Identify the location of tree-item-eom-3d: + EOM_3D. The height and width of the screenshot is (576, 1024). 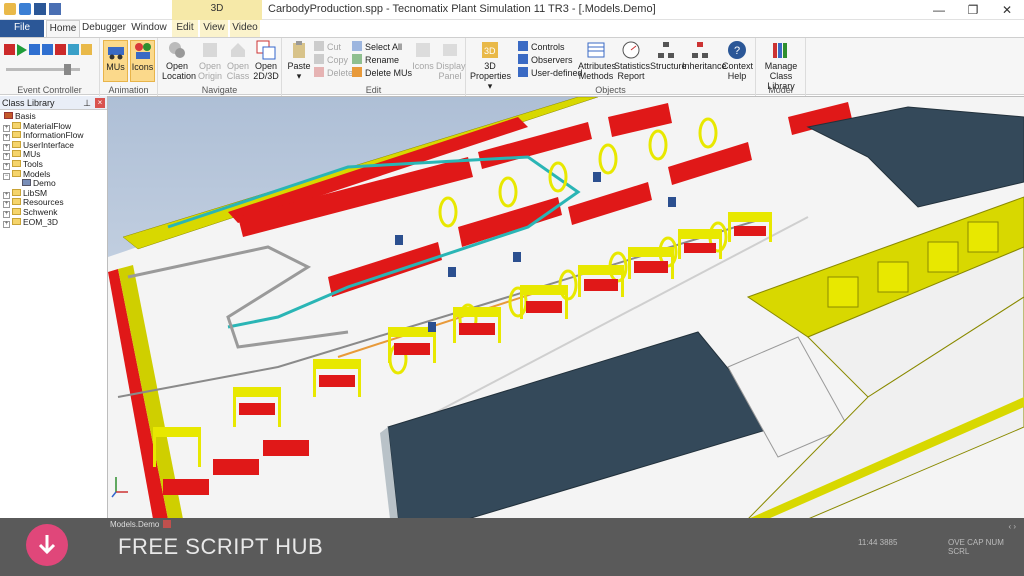
(53, 222).